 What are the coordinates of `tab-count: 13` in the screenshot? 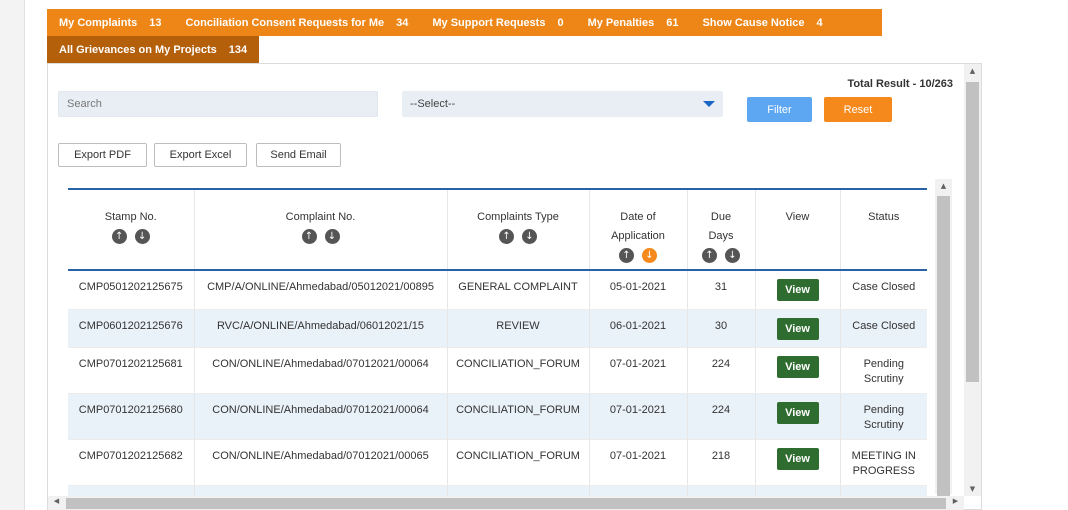 It's located at (155, 22).